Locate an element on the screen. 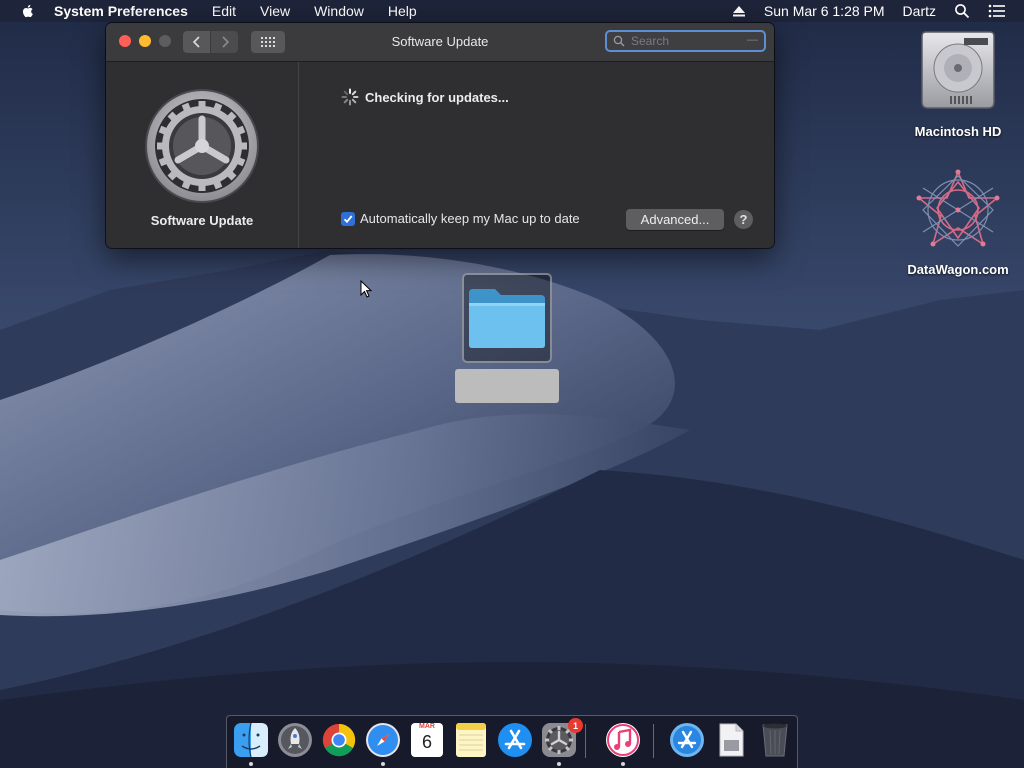 This screenshot has width=1024, height=768. launchpad-icon is located at coordinates (295, 740).